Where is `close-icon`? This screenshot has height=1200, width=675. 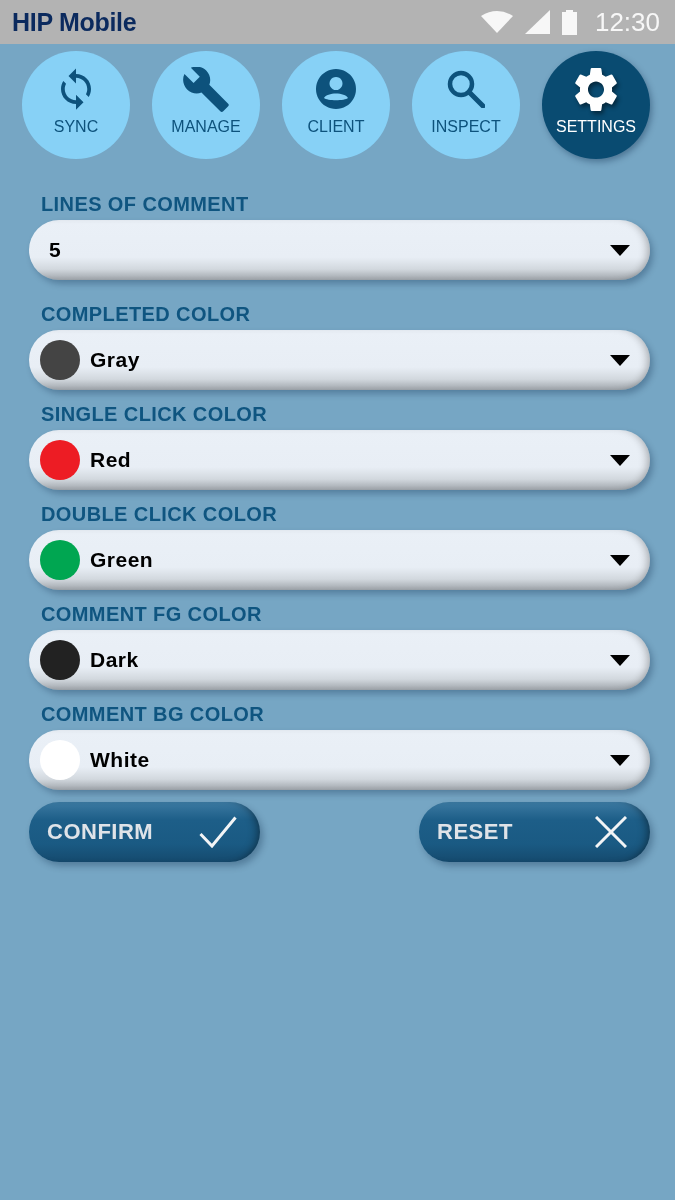
close-icon is located at coordinates (611, 832).